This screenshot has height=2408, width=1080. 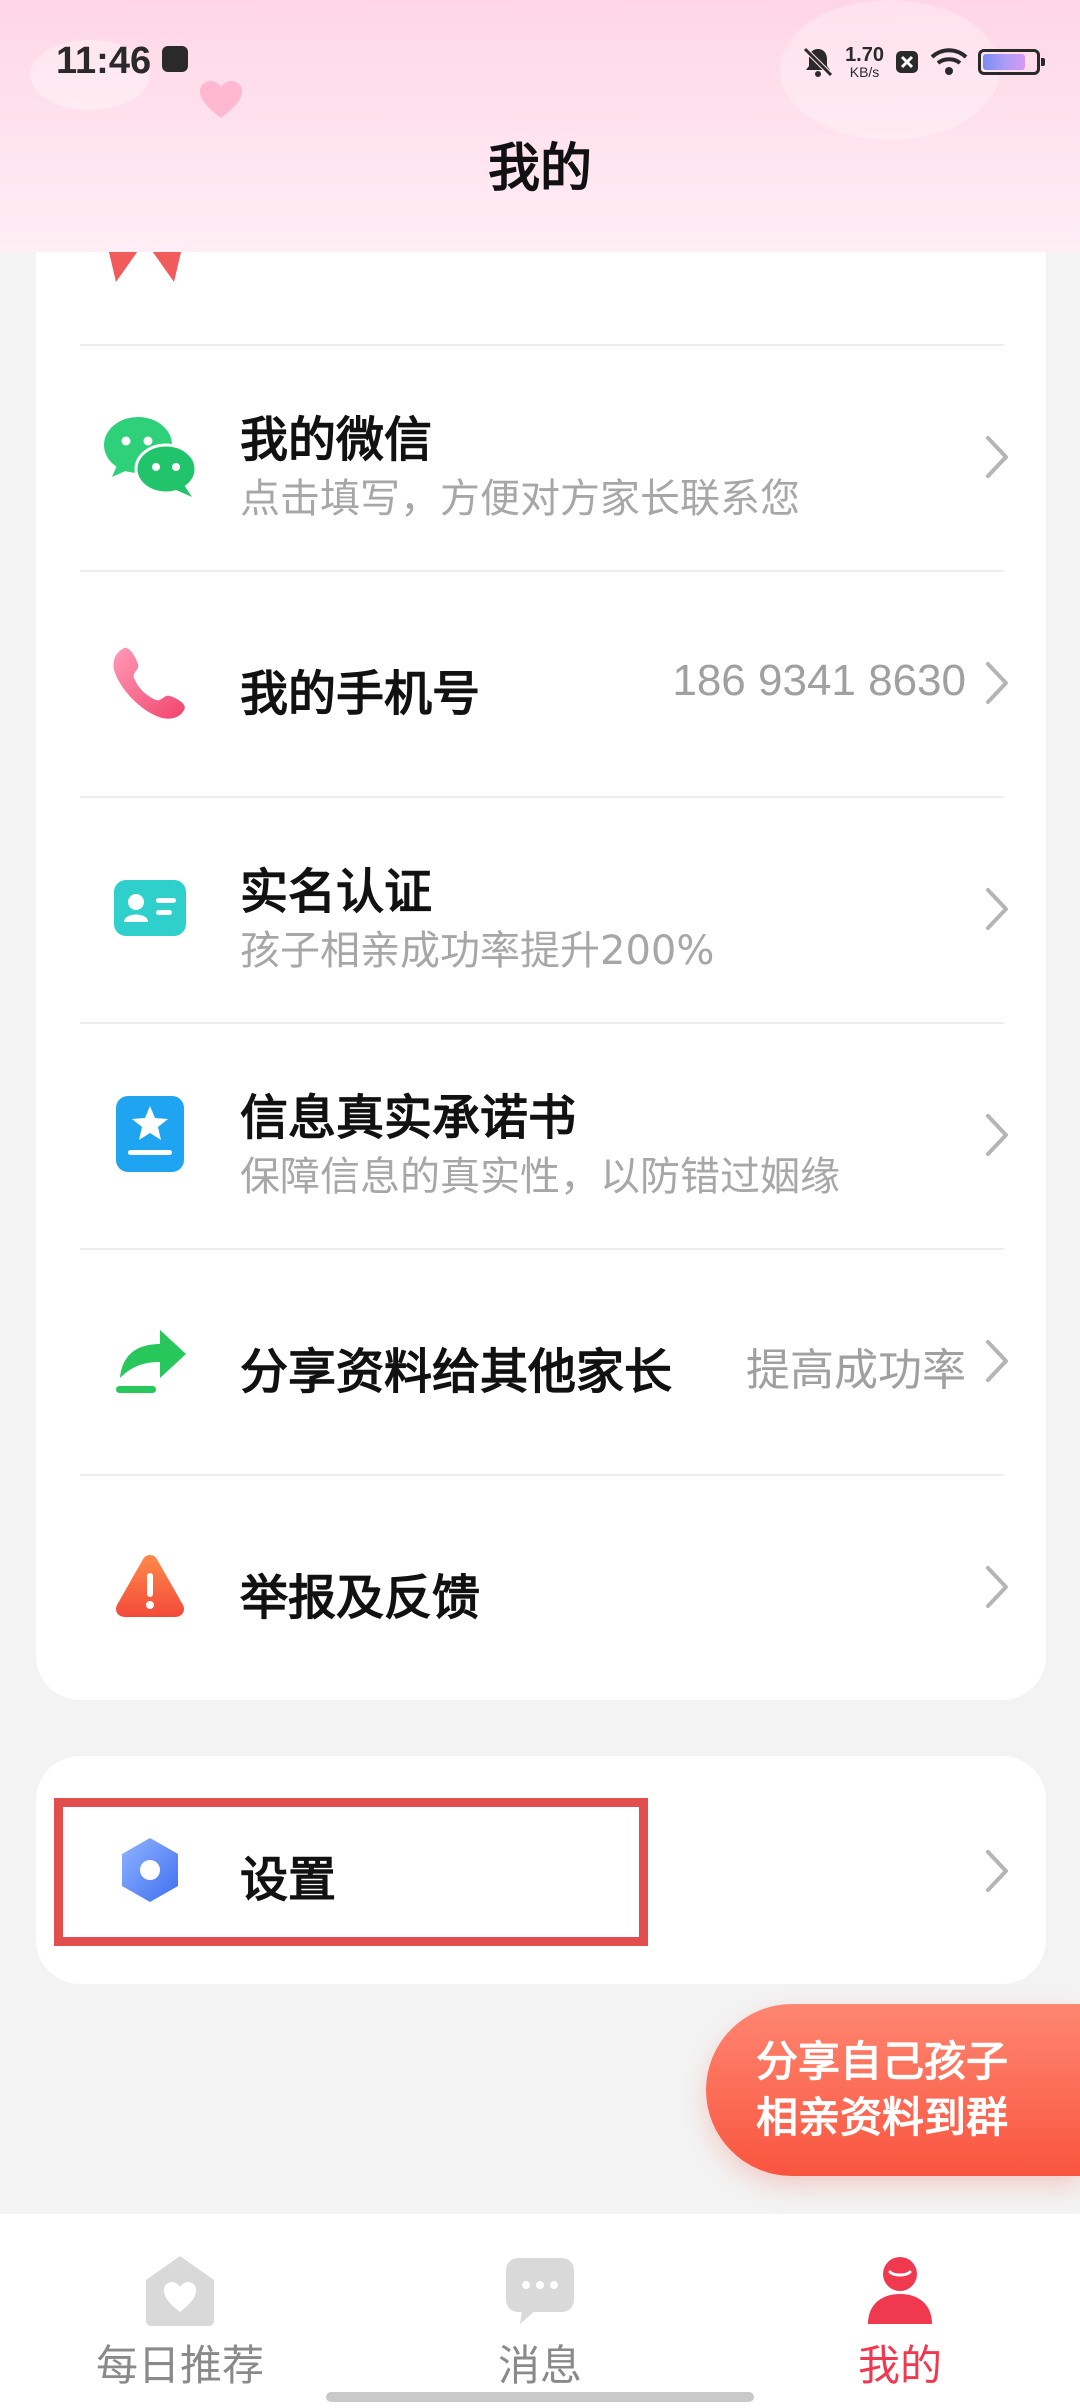 I want to click on menu-item-subtitle: 保障信息的真实性，以防错过姻缘, so click(x=540, y=1177).